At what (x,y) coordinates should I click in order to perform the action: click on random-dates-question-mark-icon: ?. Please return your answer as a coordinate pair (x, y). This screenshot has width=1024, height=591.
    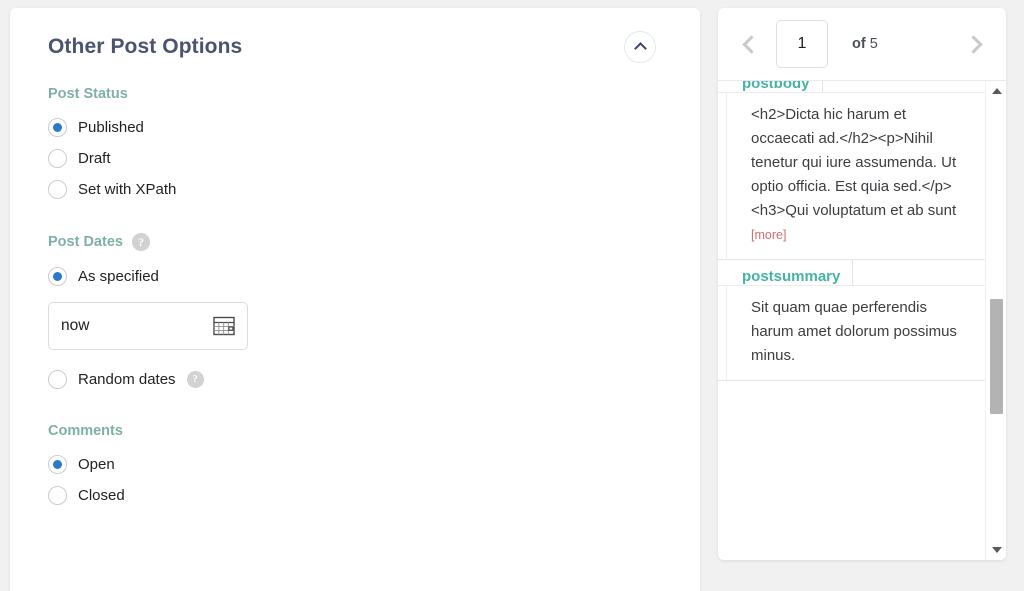
    Looking at the image, I should click on (195, 379).